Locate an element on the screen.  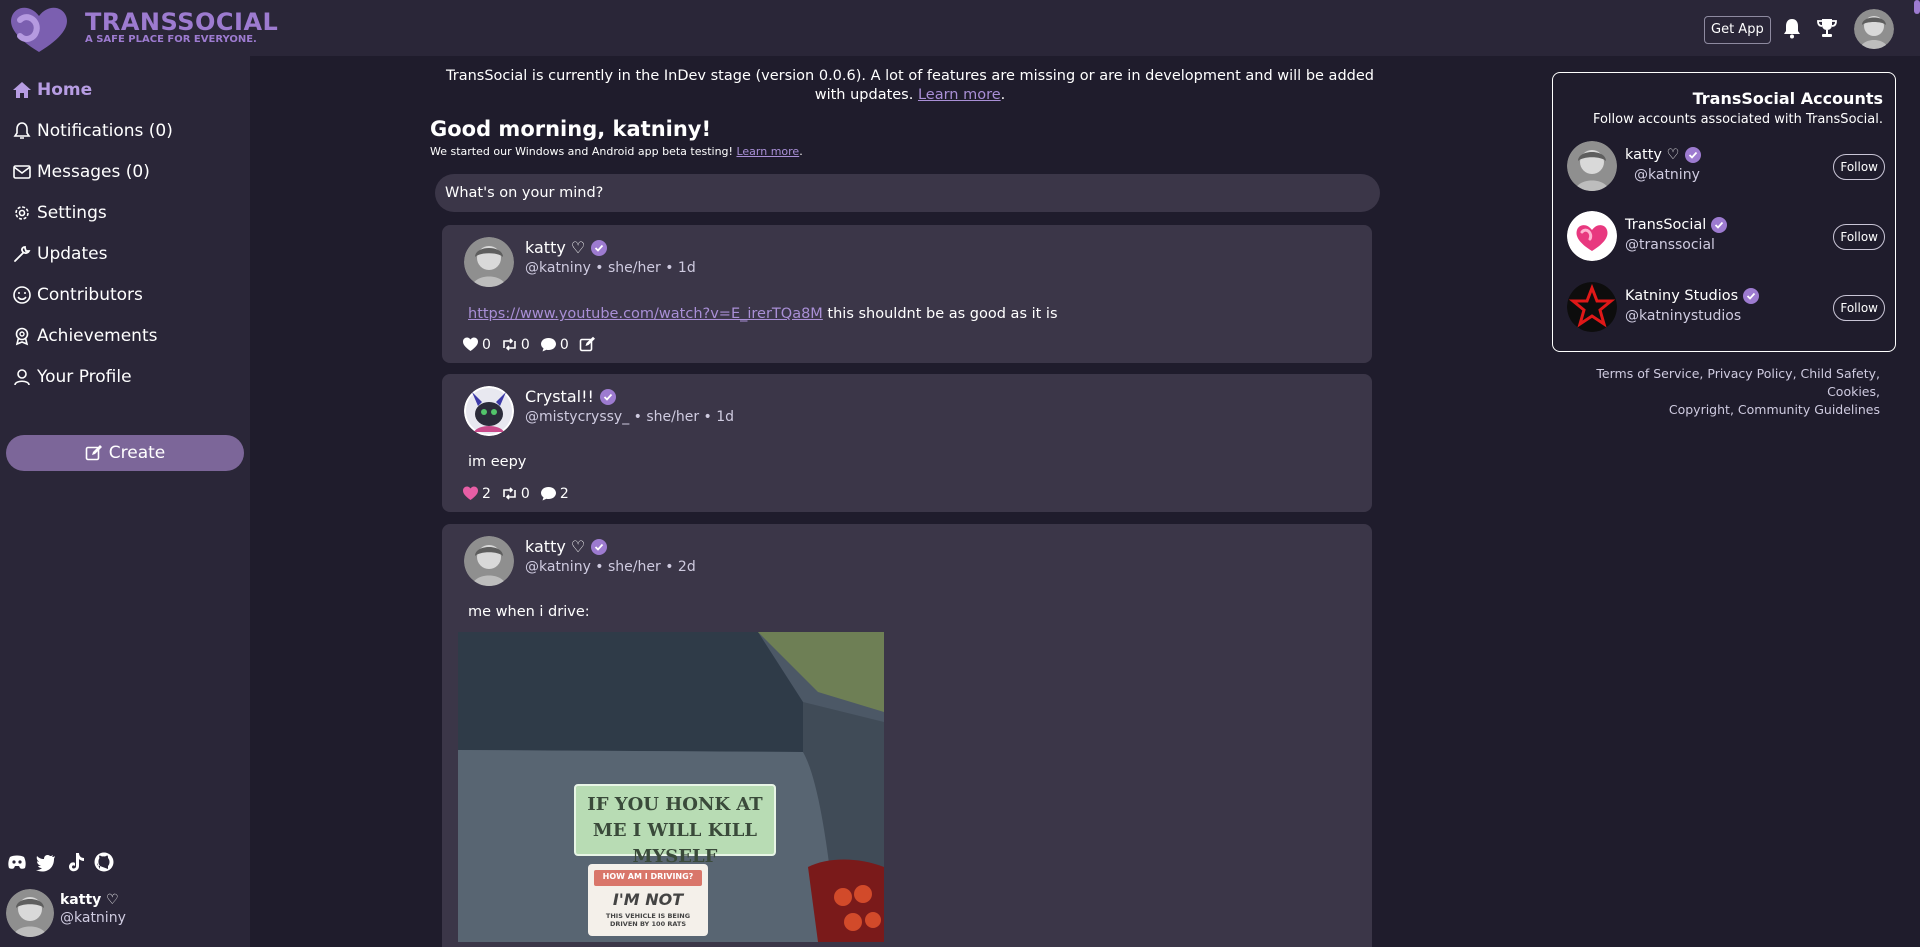
post-meta: @mistycryssy_ • she/her • 1d is located at coordinates (630, 417).